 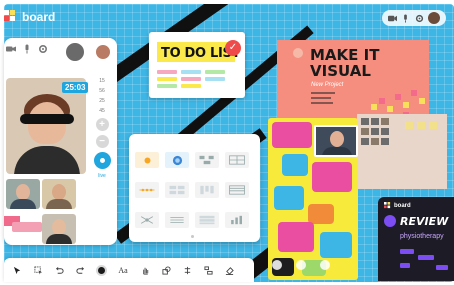 I want to click on floating-video-feed, so click(x=336, y=141).